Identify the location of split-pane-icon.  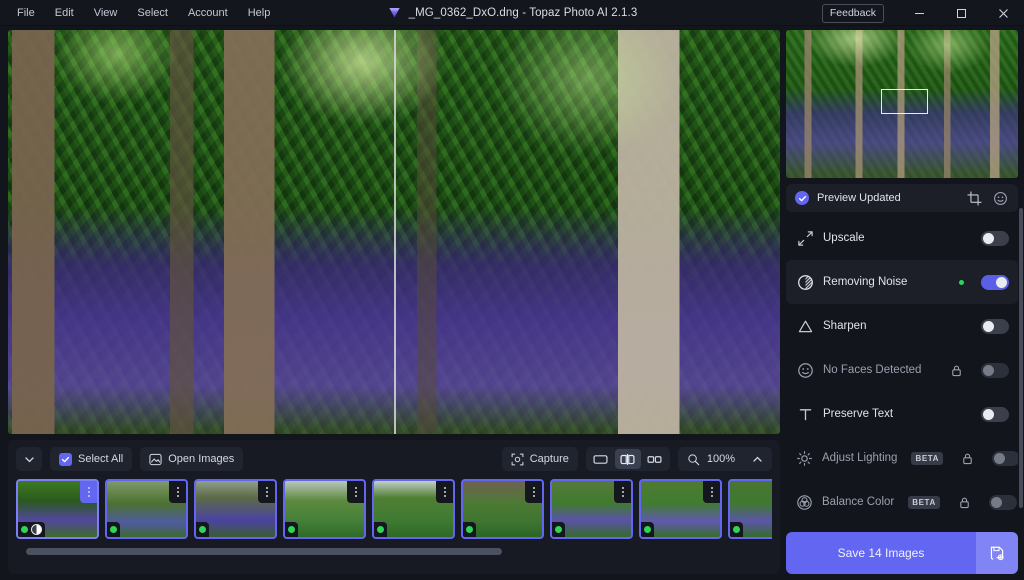
(627, 459).